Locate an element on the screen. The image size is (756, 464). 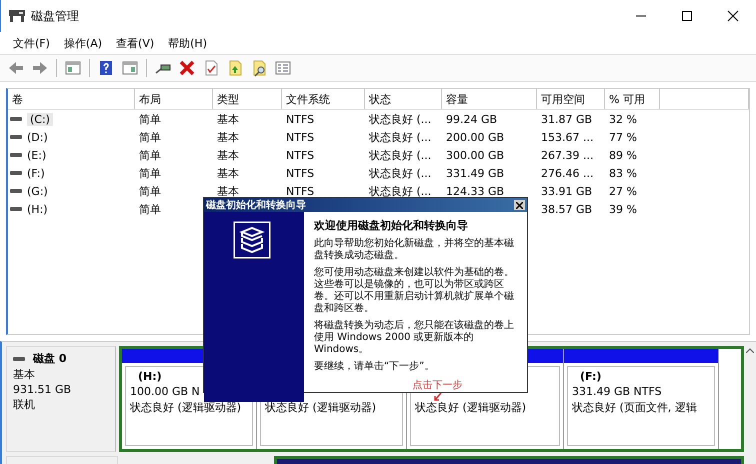
disk-size: 931.51 GB is located at coordinates (42, 389).